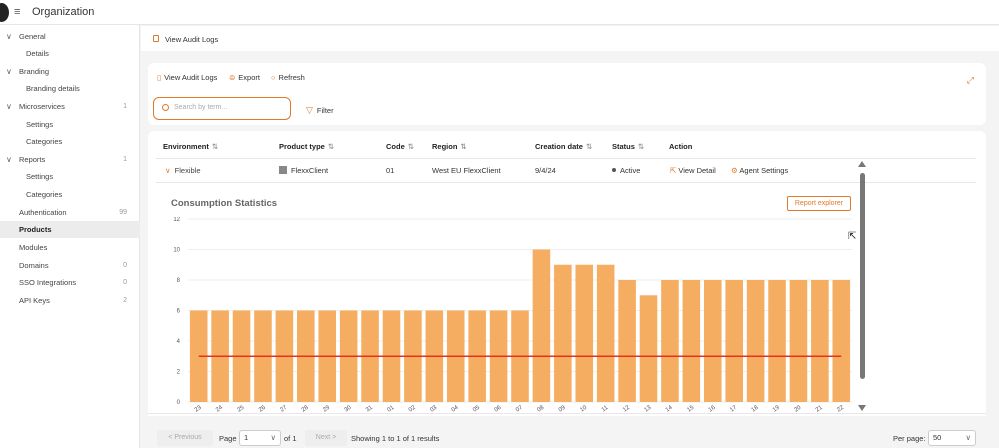  Describe the element at coordinates (476, 408) in the screenshot. I see `x-tick-label: 05` at that location.